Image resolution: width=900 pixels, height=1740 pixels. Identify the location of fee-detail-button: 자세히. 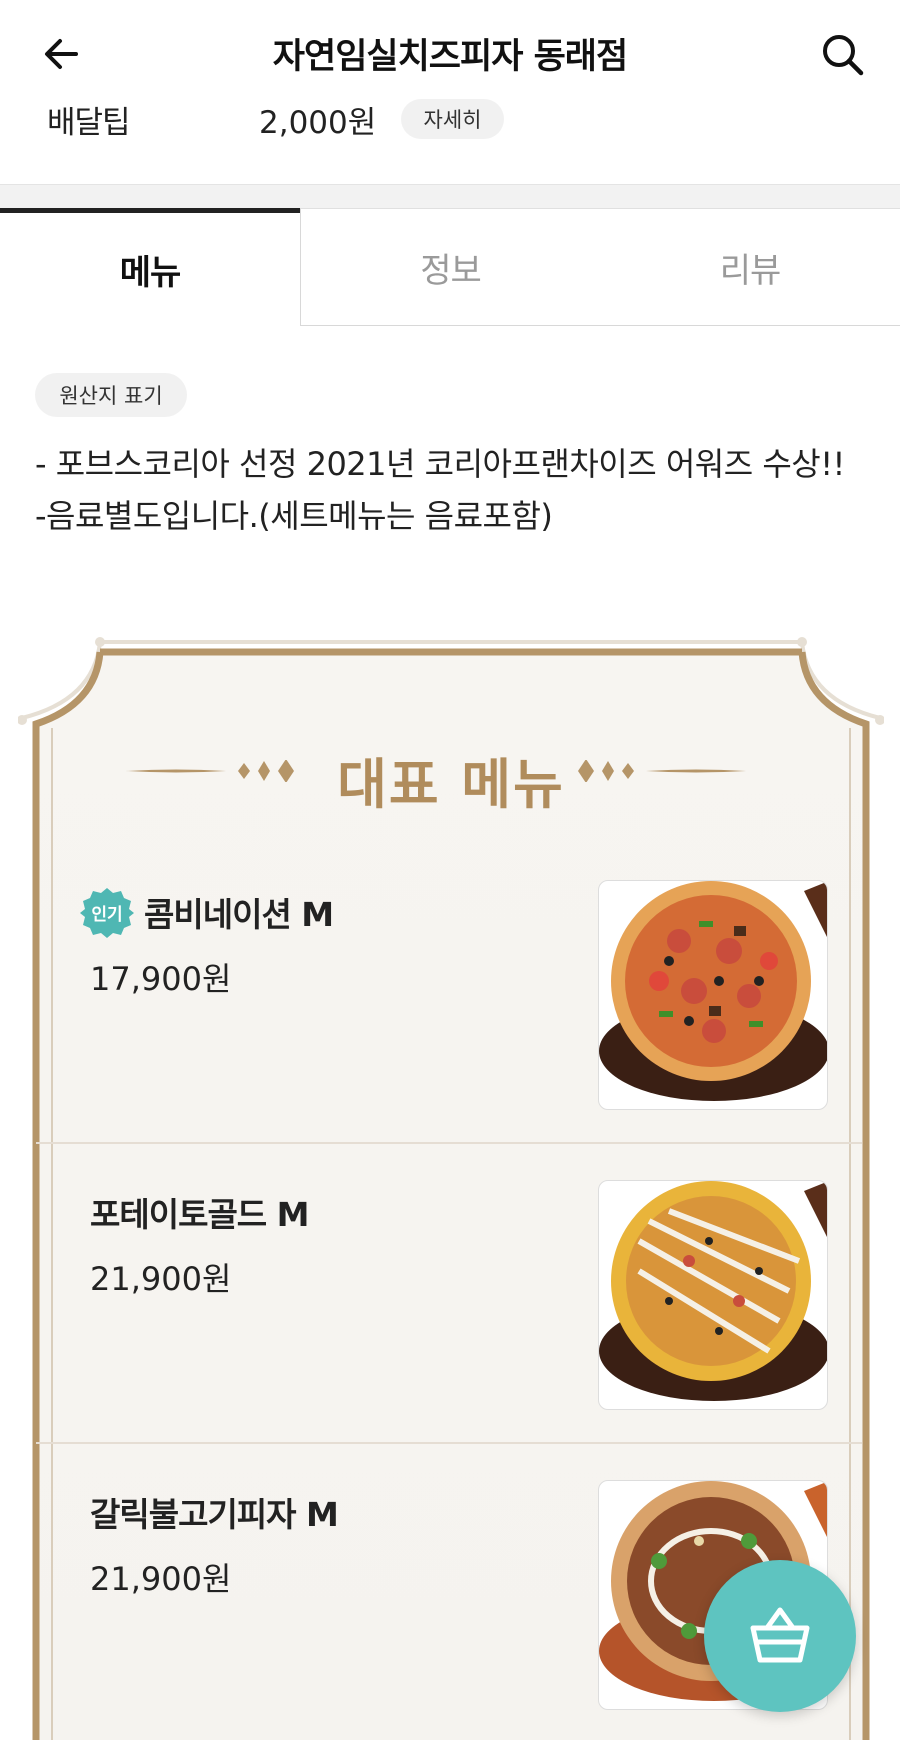
(452, 119).